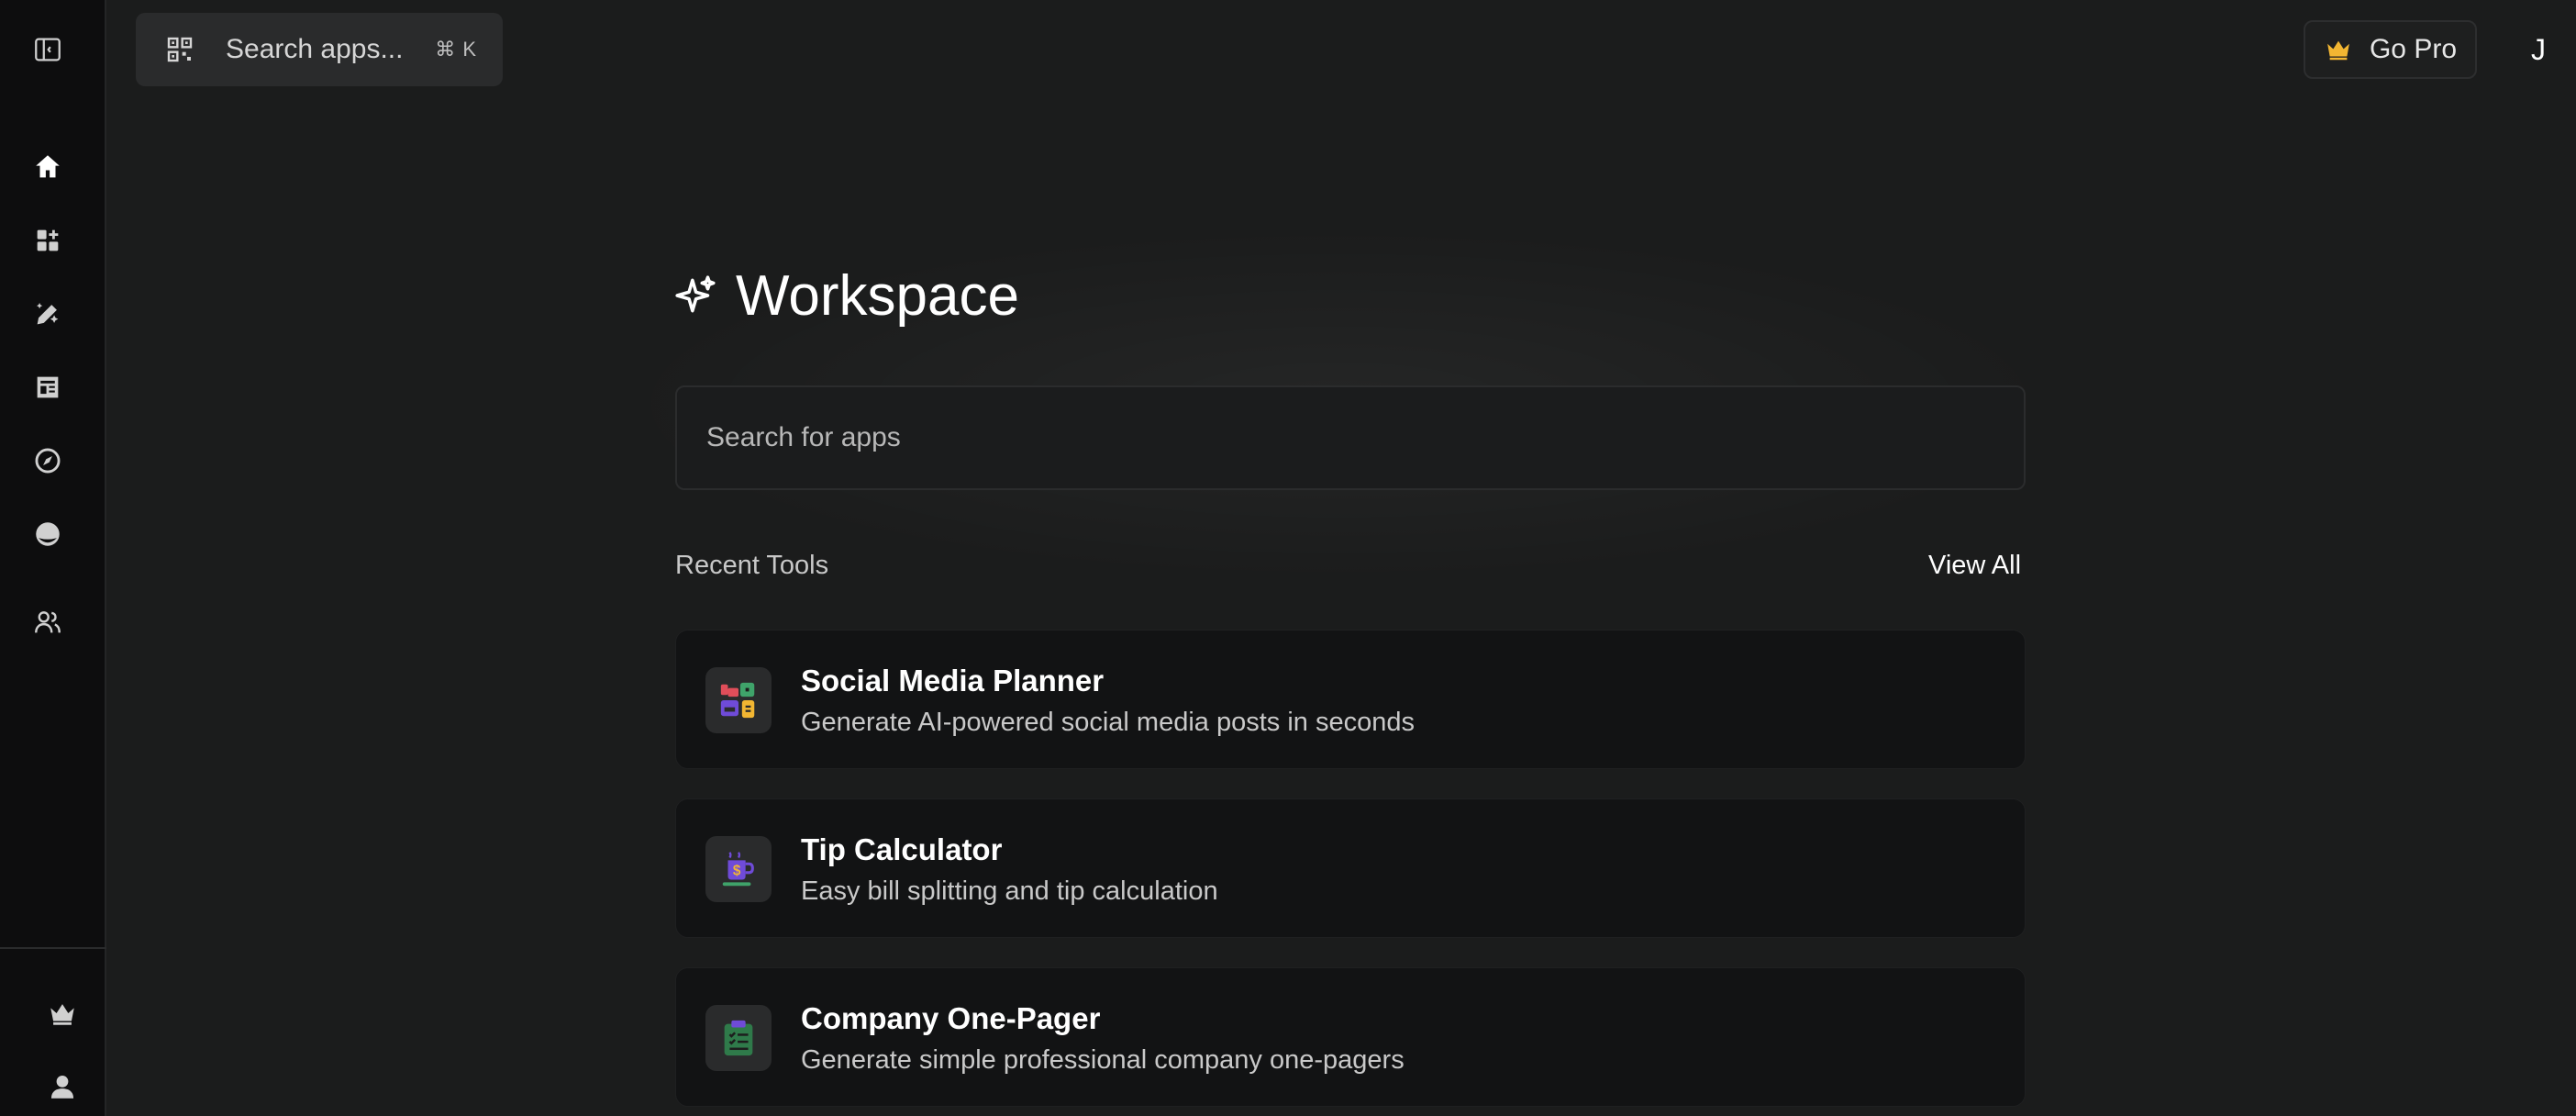 This screenshot has width=2576, height=1116. I want to click on users-icon, so click(47, 623).